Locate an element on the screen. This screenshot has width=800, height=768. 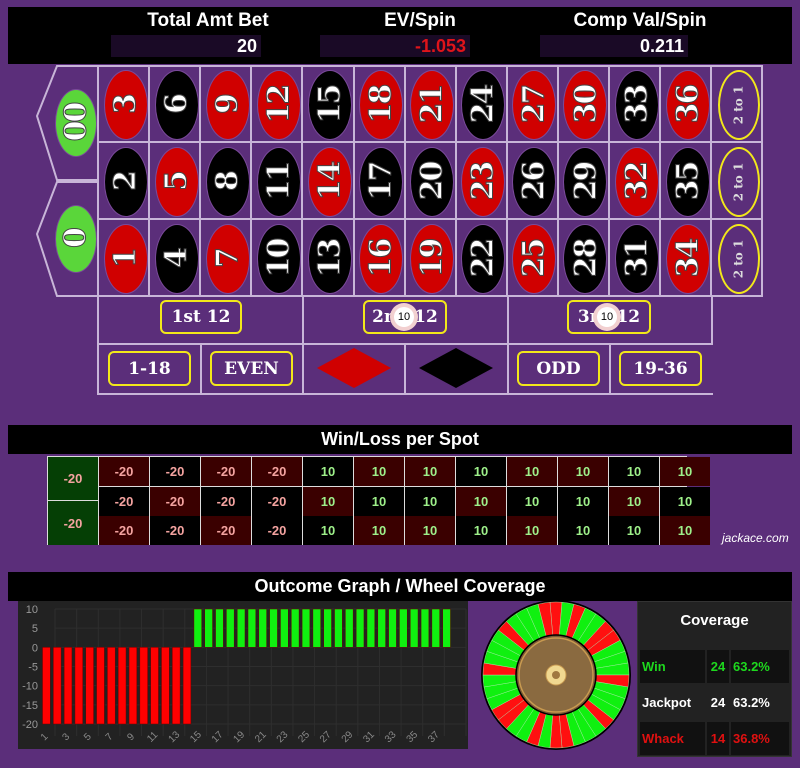
bet-spot-36: 36 is located at coordinates (687, 104).